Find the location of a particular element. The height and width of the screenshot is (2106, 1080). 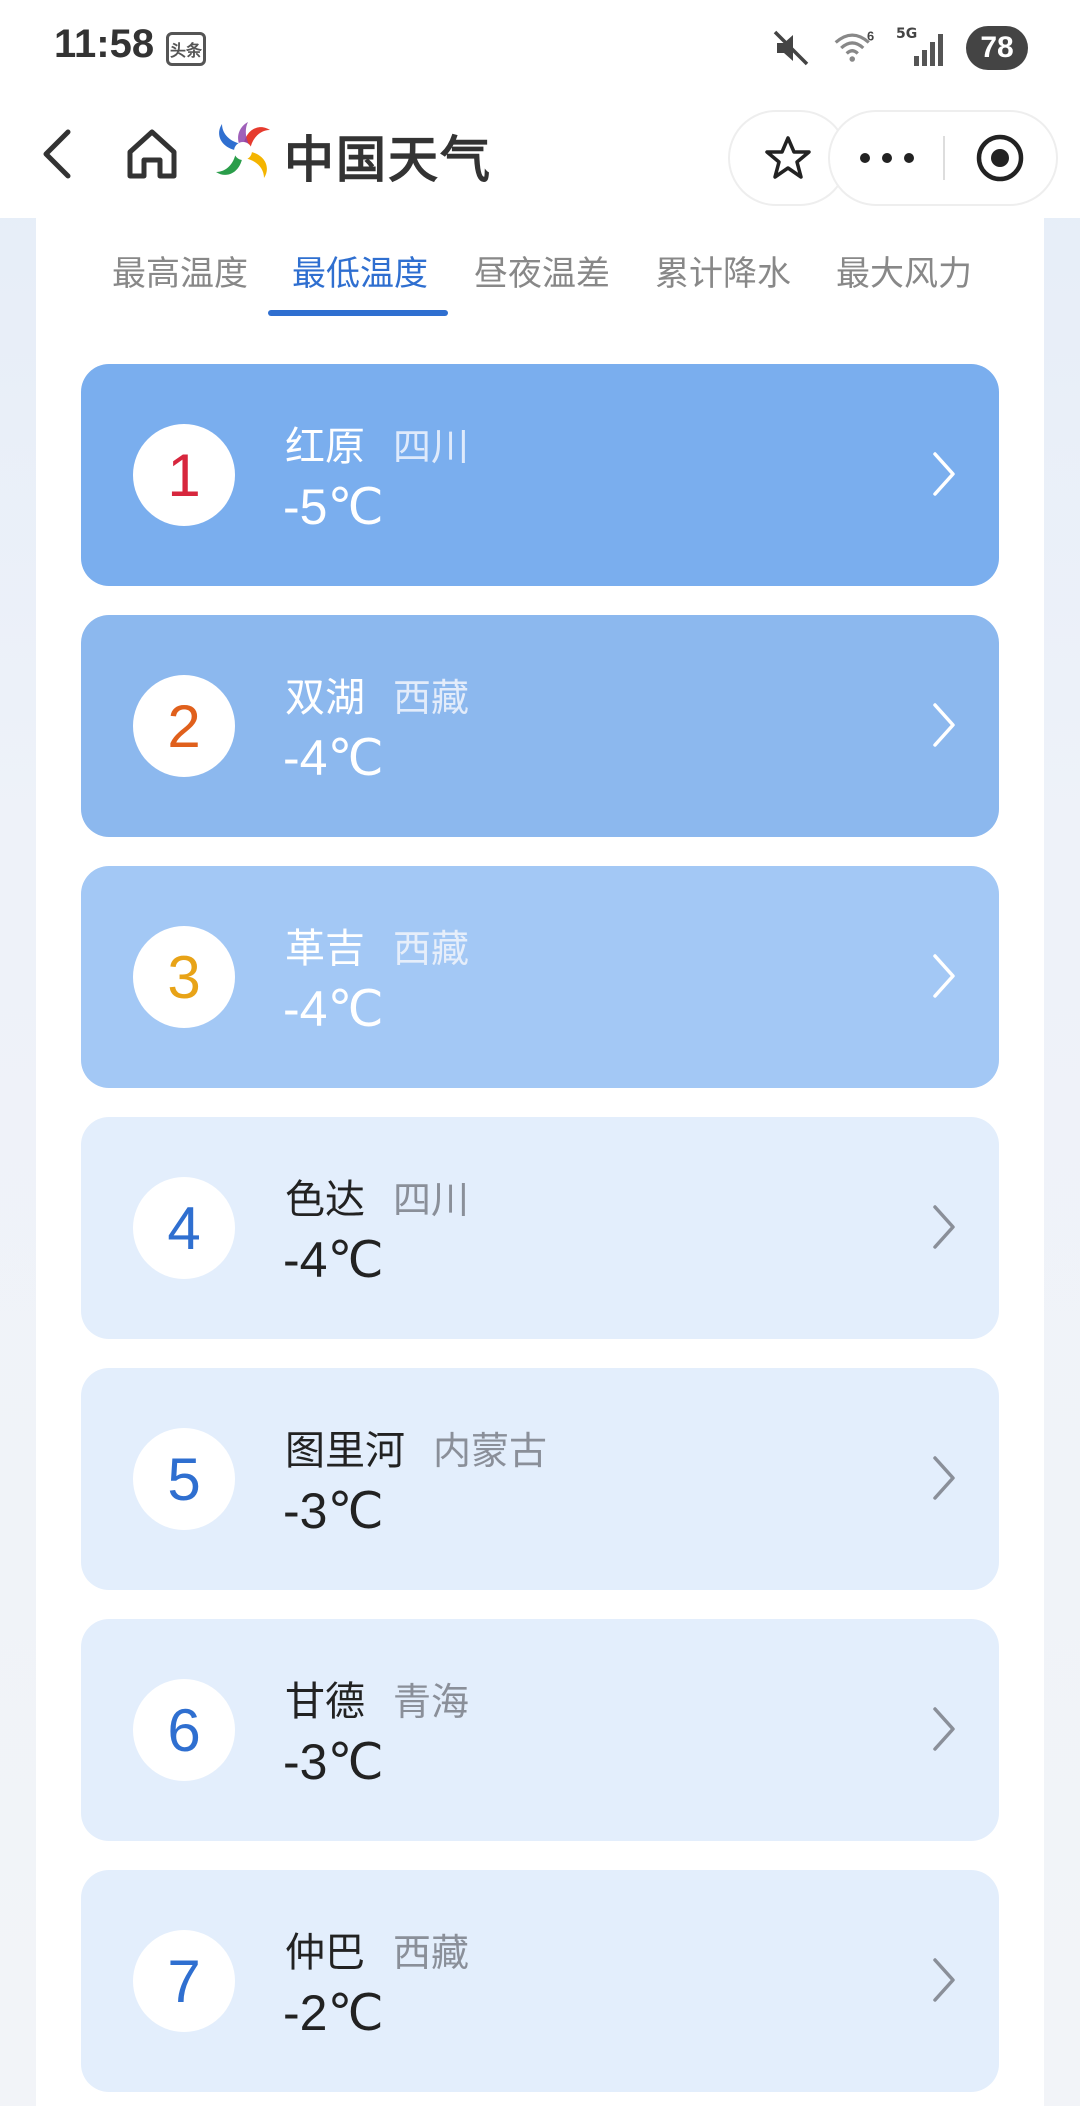

tab-day-night-diff: 昼夜温差 is located at coordinates (542, 276).